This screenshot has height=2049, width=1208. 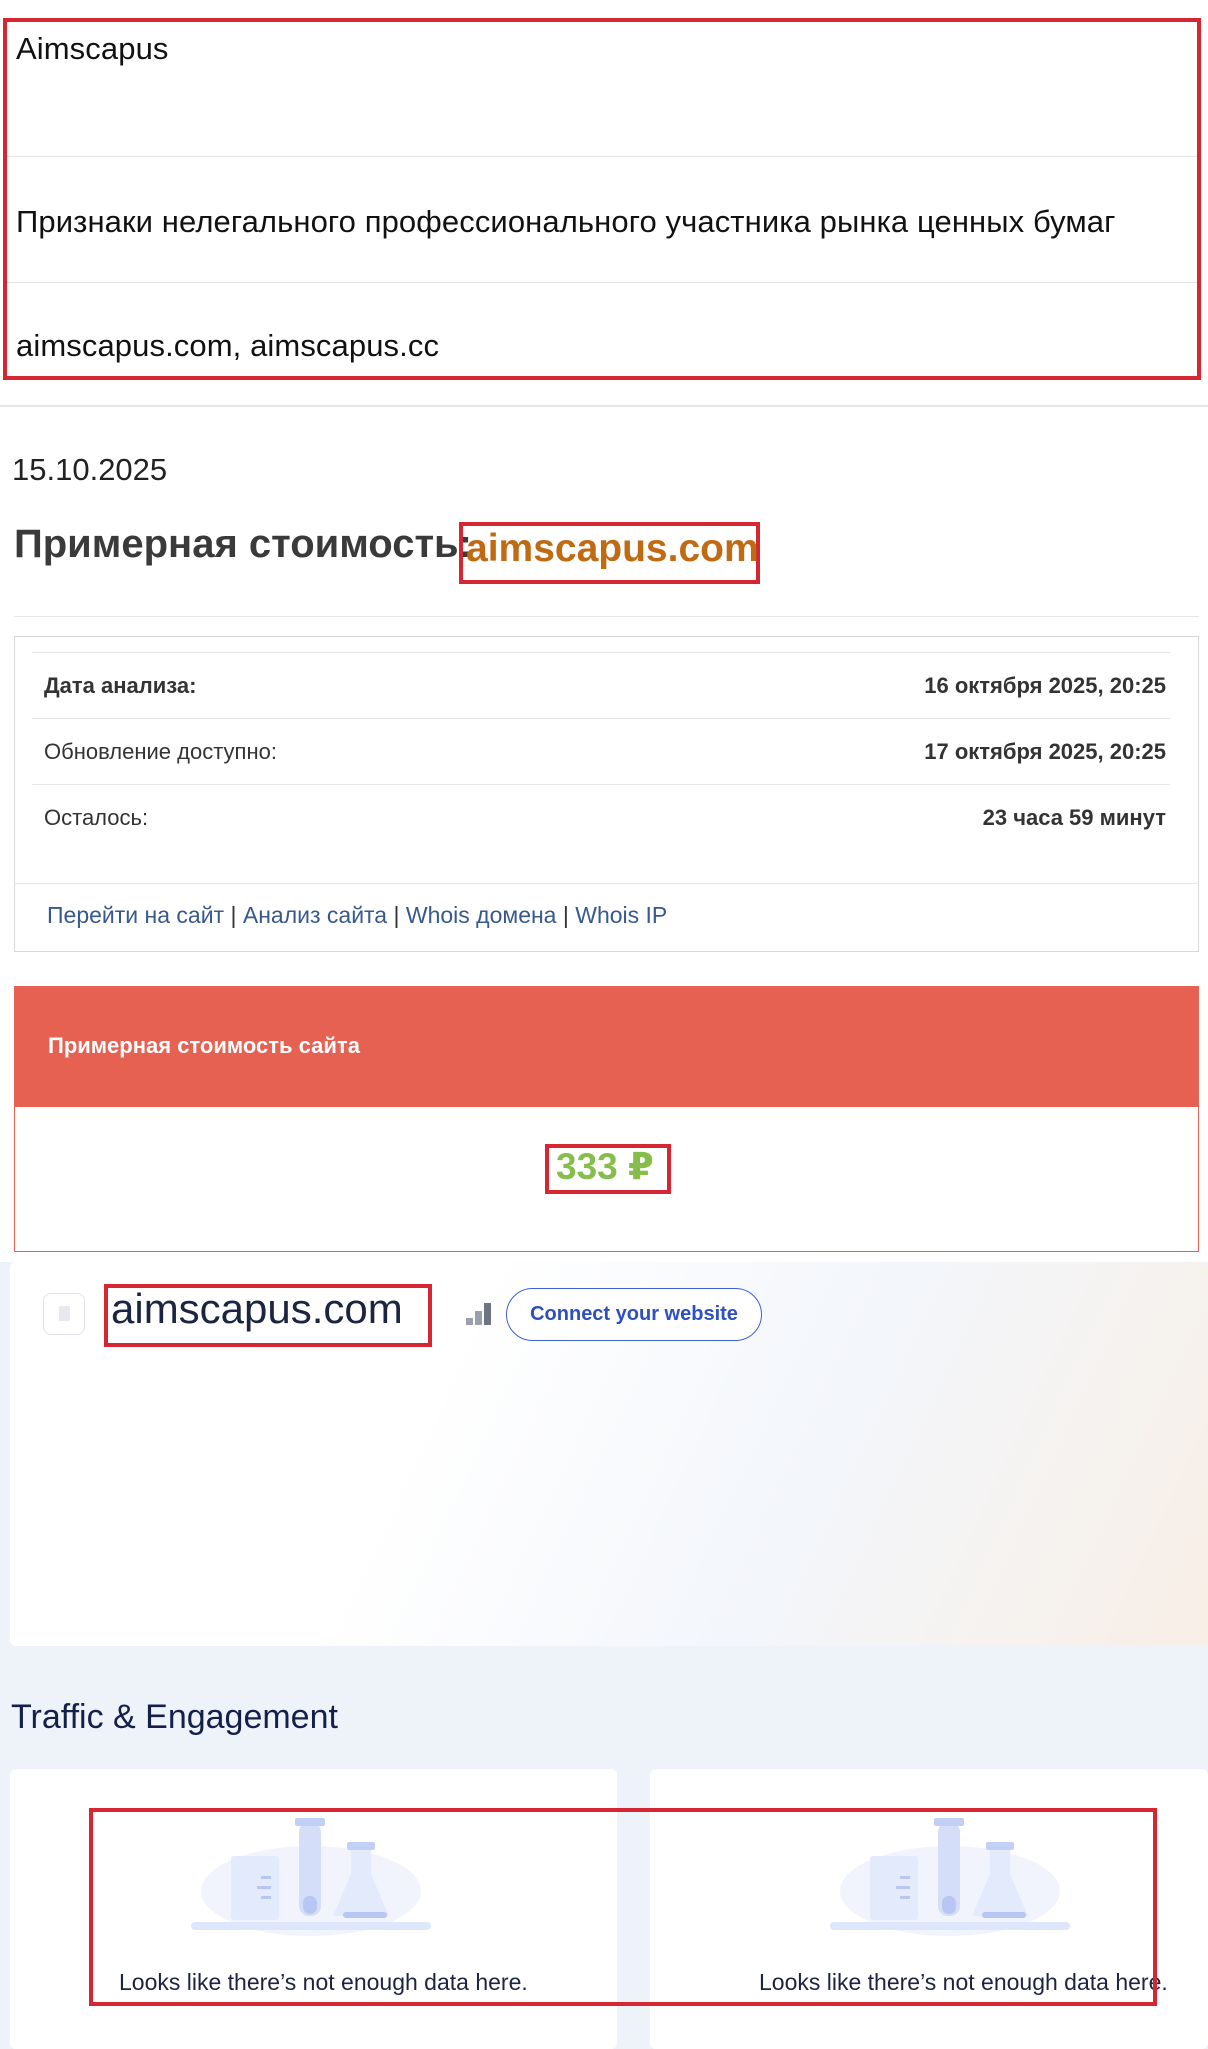 What do you see at coordinates (228, 345) in the screenshot?
I see `company-domains: aimscapus.com, aimscapus.cc` at bounding box center [228, 345].